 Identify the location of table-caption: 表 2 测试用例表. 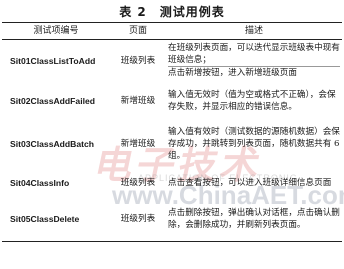
(172, 12).